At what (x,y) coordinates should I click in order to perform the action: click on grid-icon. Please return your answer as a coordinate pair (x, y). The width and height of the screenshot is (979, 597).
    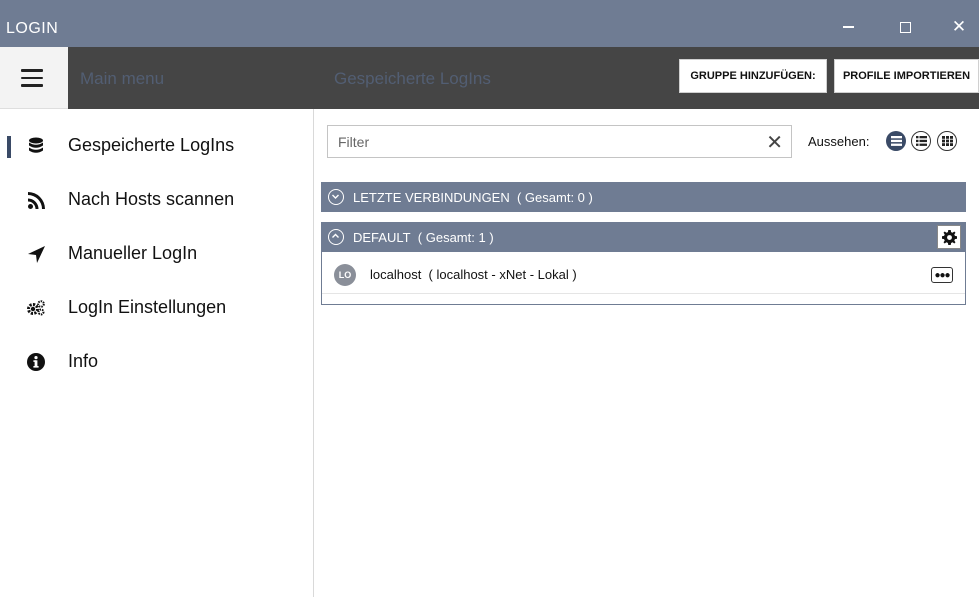
    Looking at the image, I should click on (947, 141).